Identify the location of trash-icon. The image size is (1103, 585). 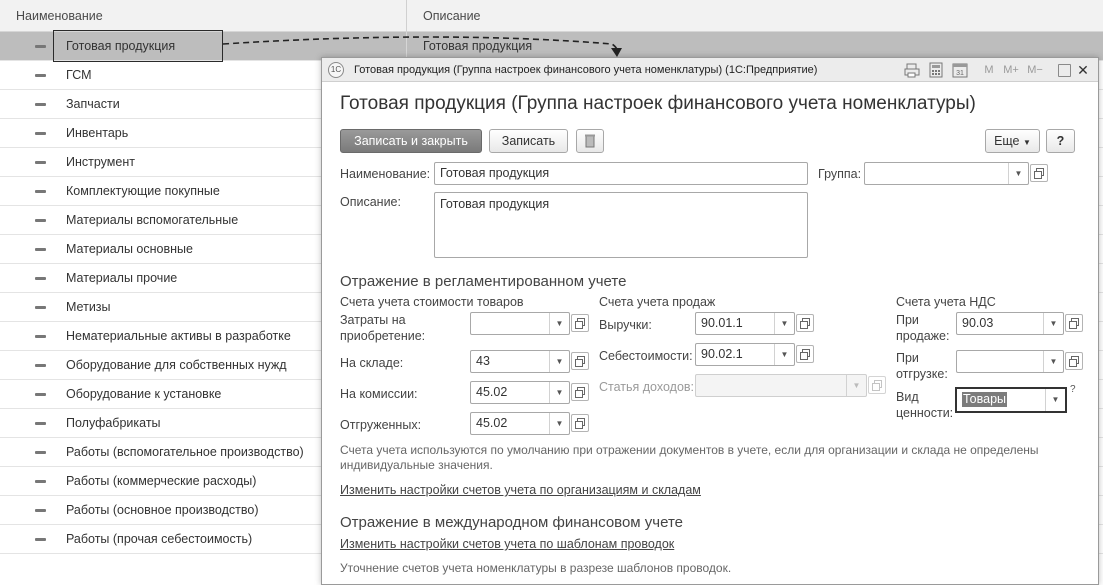
(590, 141).